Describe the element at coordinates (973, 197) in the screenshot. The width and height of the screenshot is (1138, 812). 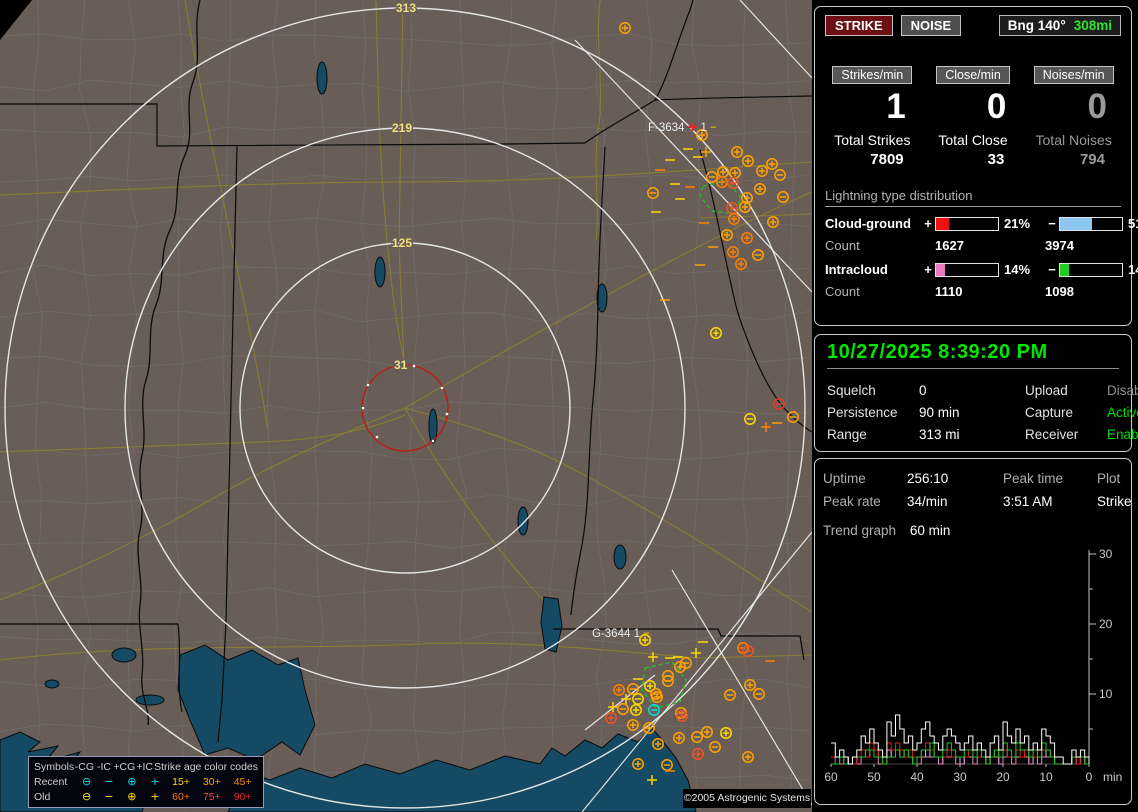
I see `distribution-title: Lightning type distribution` at that location.